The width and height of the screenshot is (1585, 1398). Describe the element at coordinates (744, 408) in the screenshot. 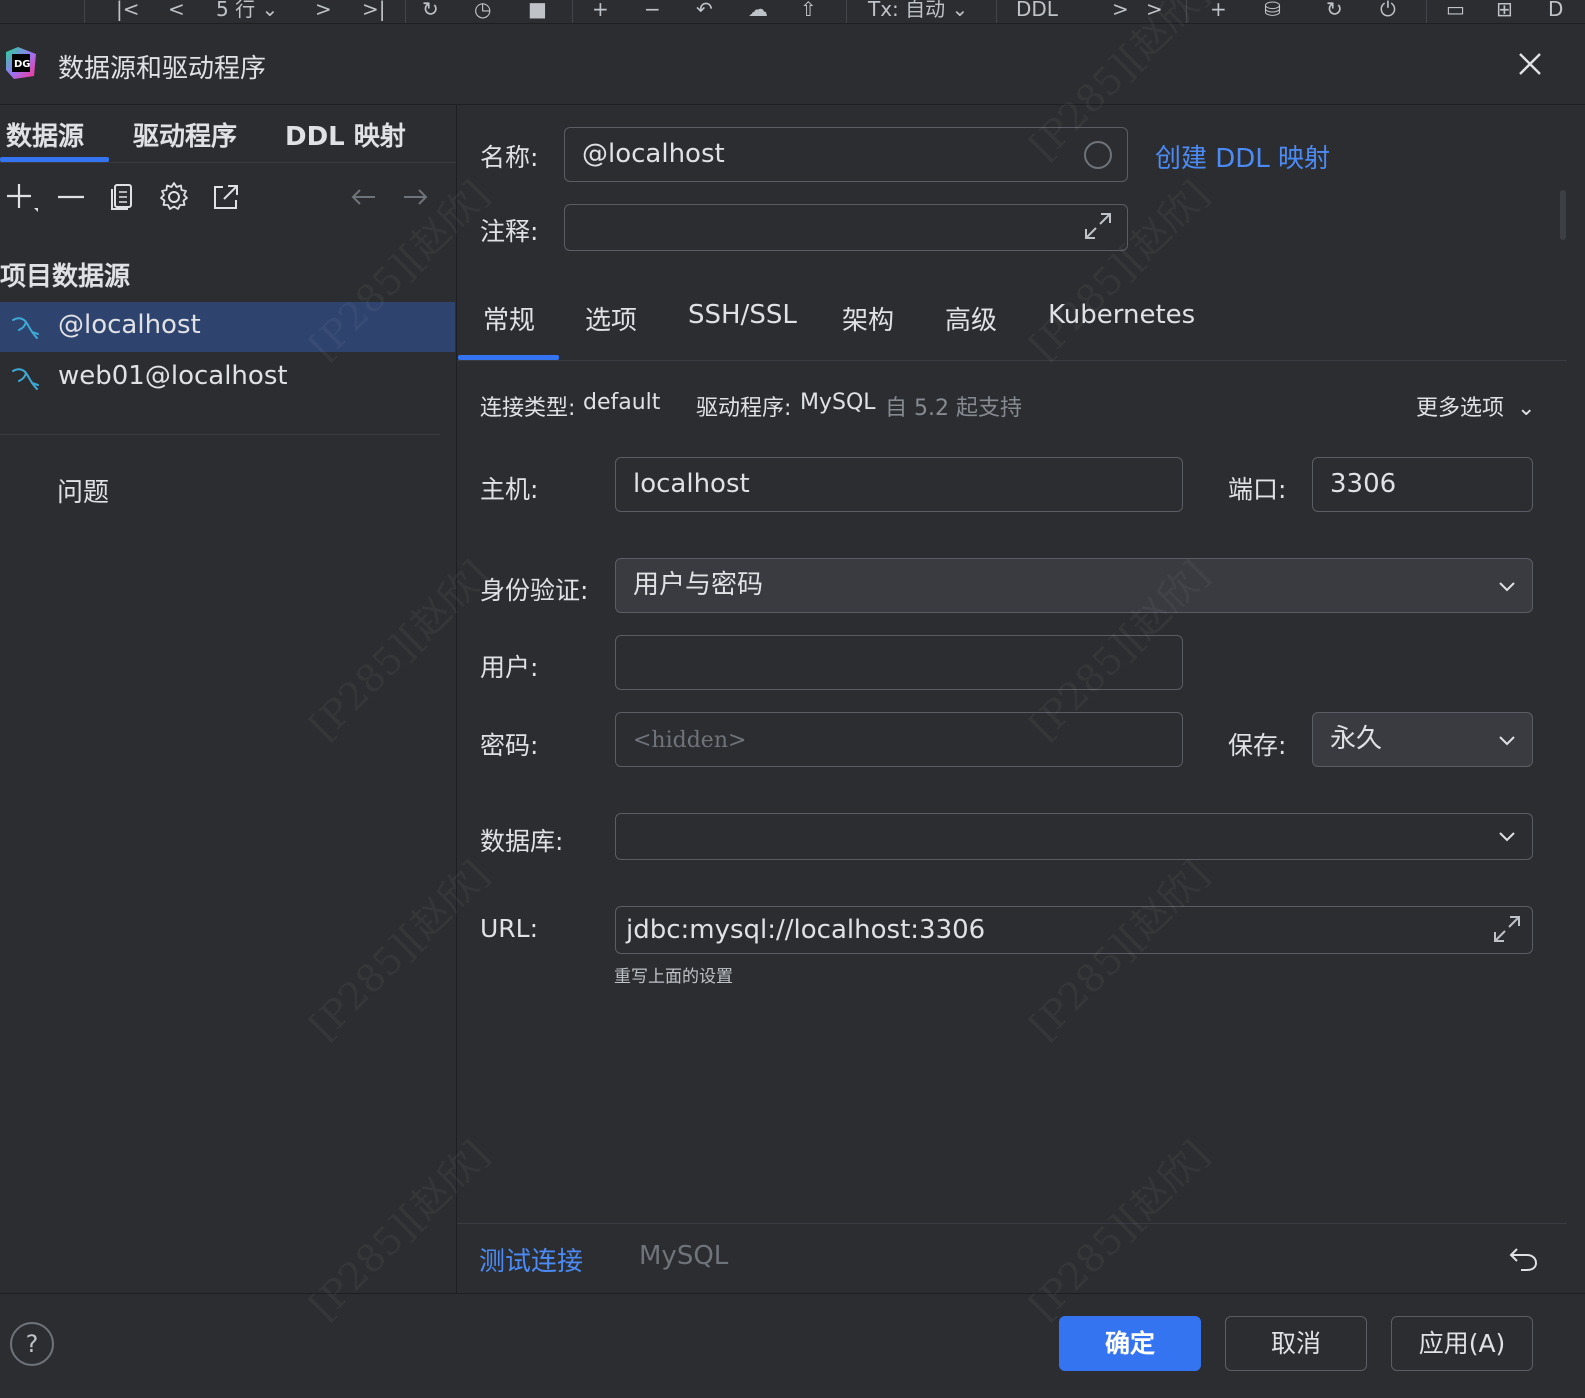

I see `driver-label: 驱动程序:` at that location.